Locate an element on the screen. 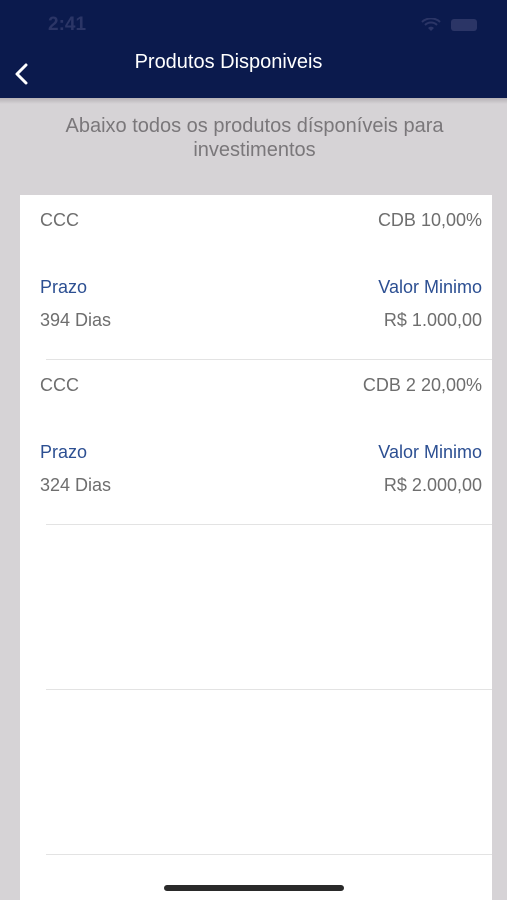 This screenshot has width=507, height=900. status-icons is located at coordinates (449, 25).